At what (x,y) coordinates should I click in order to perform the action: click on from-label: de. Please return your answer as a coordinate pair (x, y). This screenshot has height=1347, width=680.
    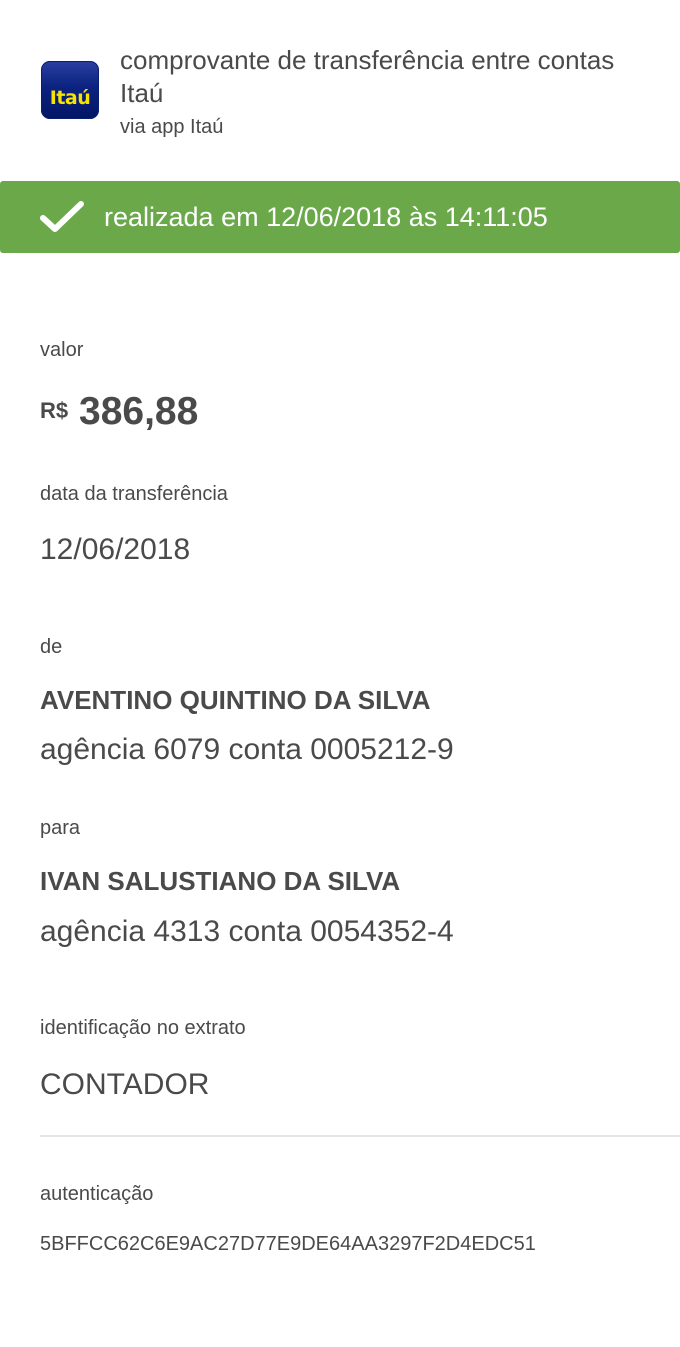
    Looking at the image, I should click on (51, 647).